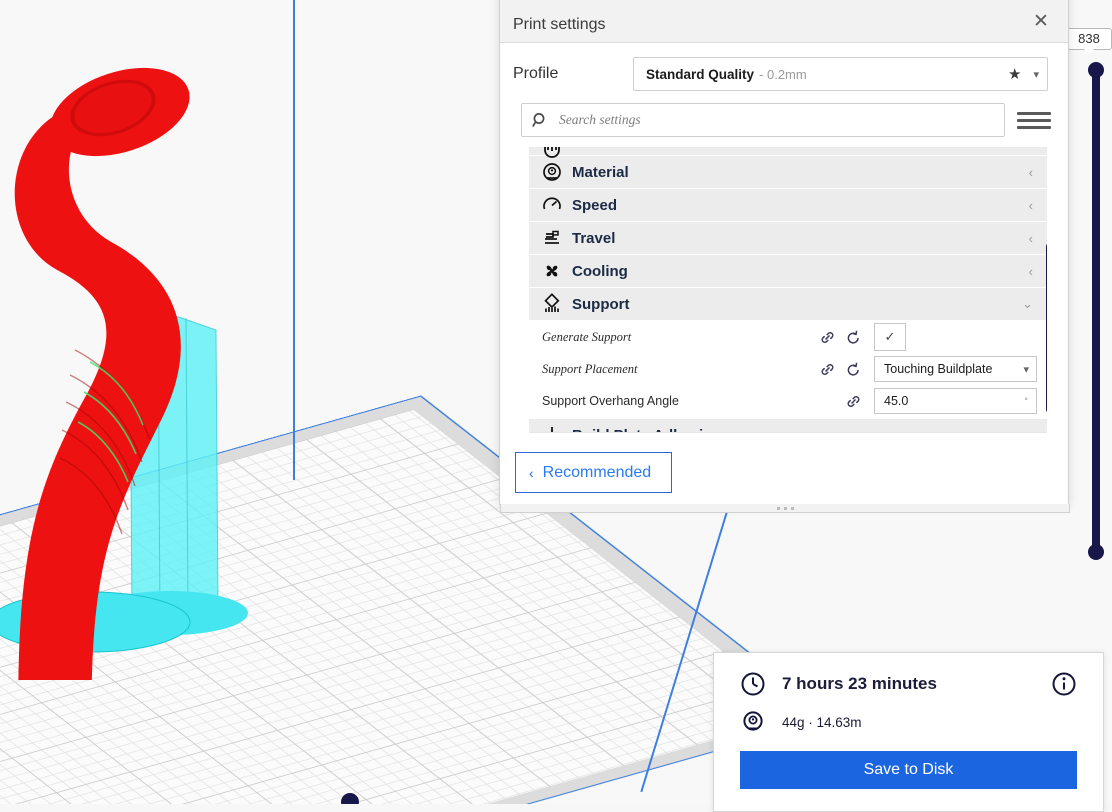 The image size is (1112, 812). What do you see at coordinates (788, 172) in the screenshot?
I see `settings-category-material: Material ‹` at bounding box center [788, 172].